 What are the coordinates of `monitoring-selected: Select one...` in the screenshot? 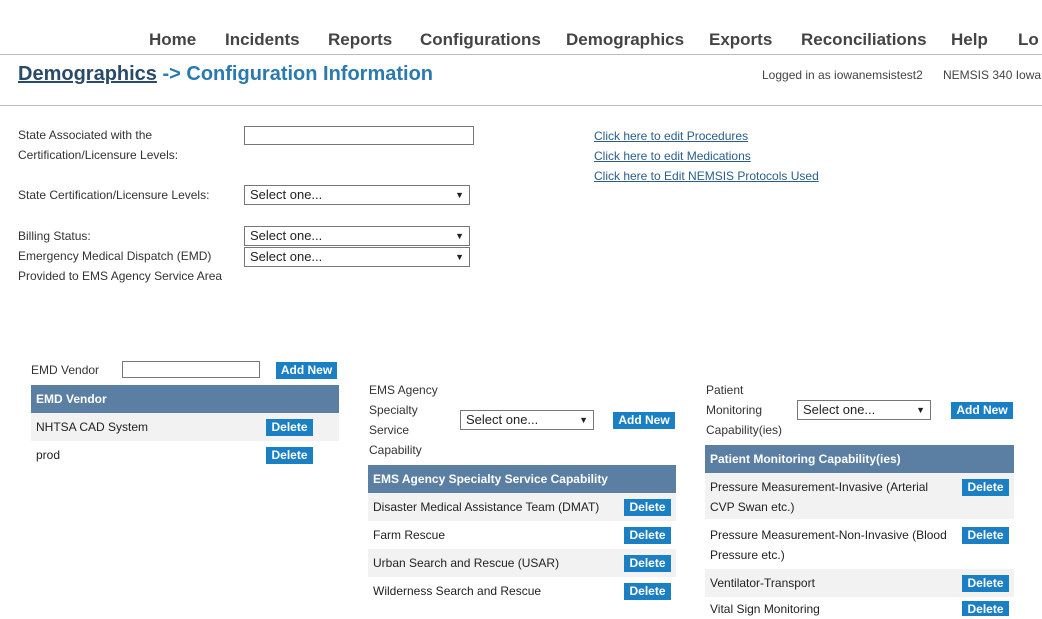 It's located at (839, 409).